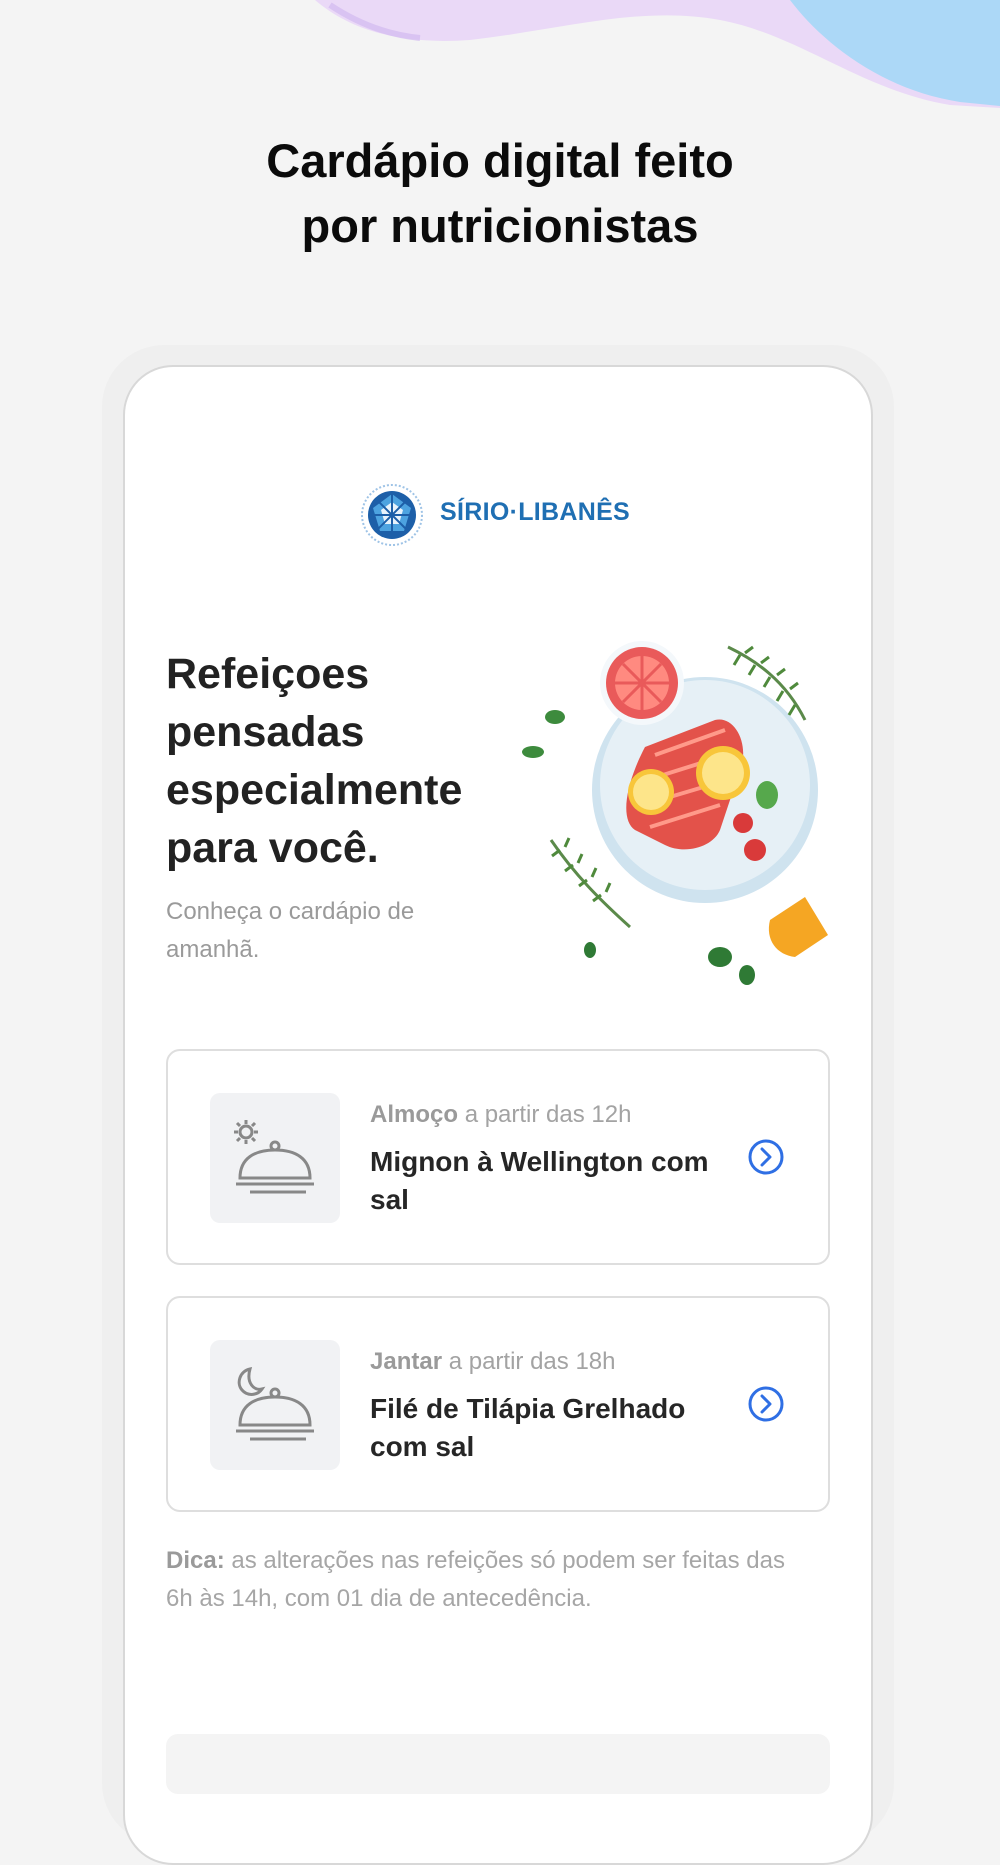 This screenshot has width=1000, height=1865. Describe the element at coordinates (532, 1361) in the screenshot. I see `meal-time-text: a partir das 18h` at that location.